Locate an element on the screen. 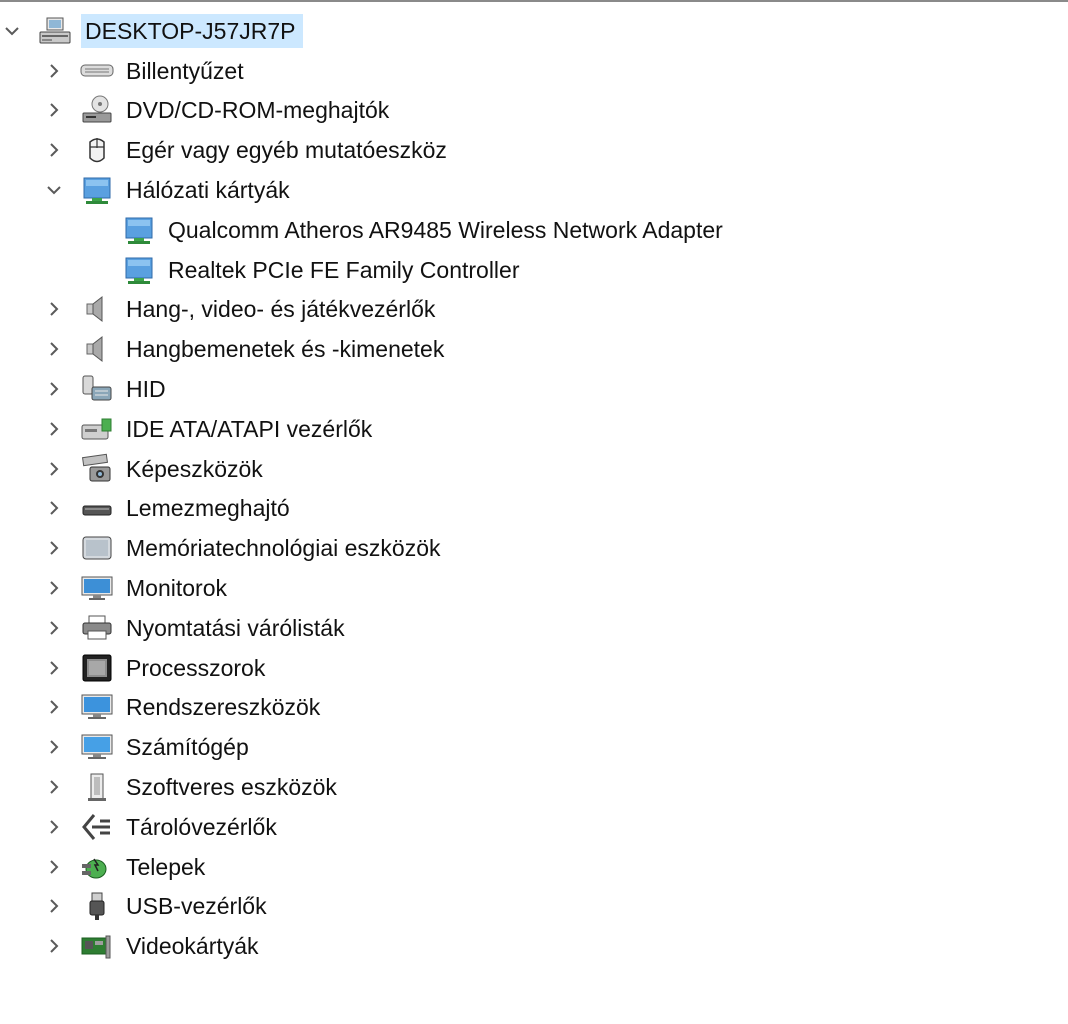  tree-category-memoriatechnologiai-eszkozok-label: Memóriatechnológiai eszközök is located at coordinates (283, 548).